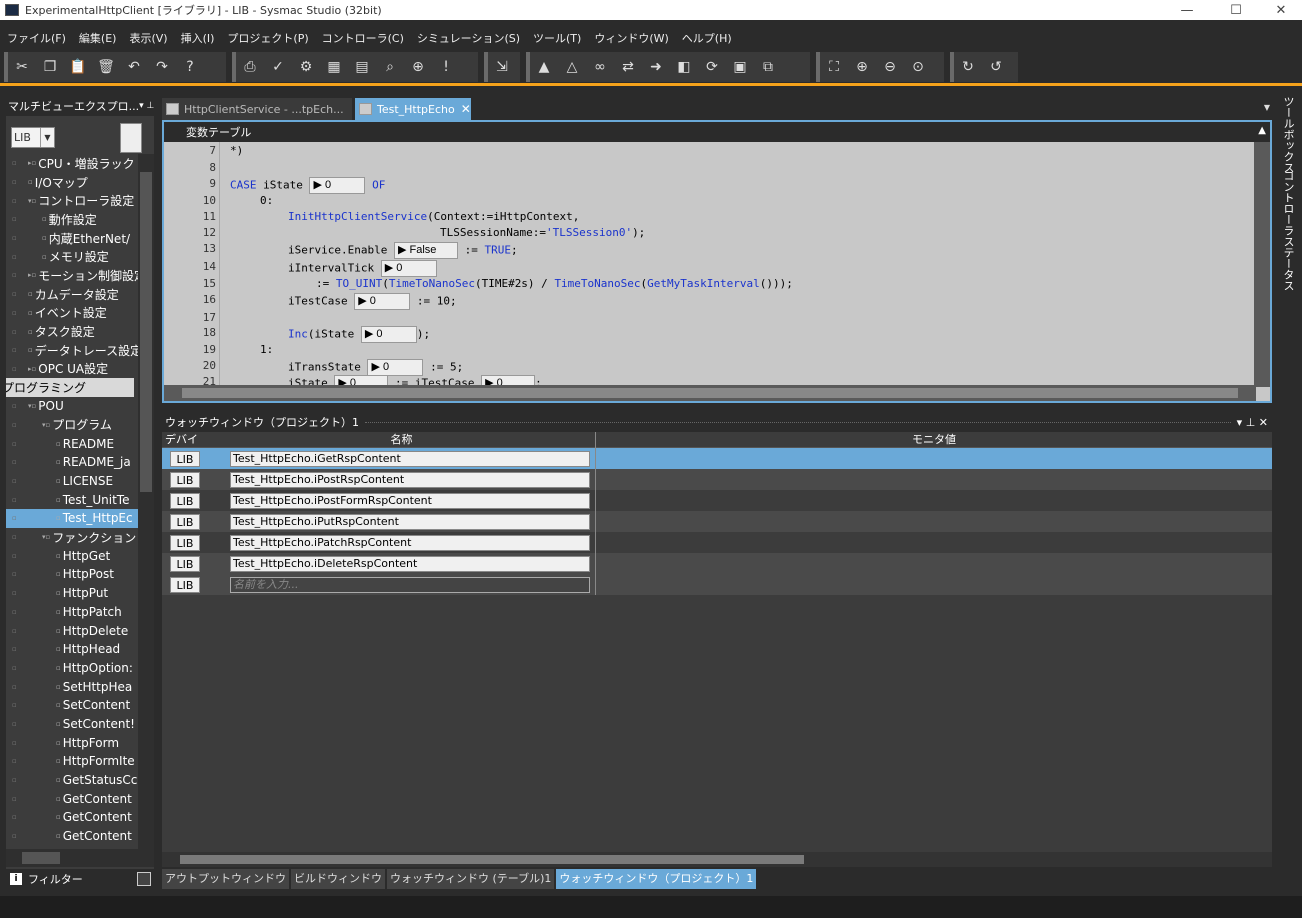  I want to click on monitor-value: ▶ False, so click(425, 250).